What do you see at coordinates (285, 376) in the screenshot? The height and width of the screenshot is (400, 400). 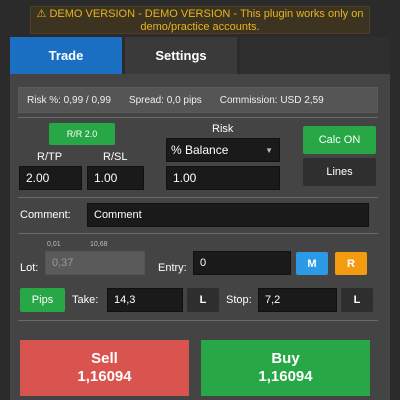 I see `buy-price: 1,16094` at bounding box center [285, 376].